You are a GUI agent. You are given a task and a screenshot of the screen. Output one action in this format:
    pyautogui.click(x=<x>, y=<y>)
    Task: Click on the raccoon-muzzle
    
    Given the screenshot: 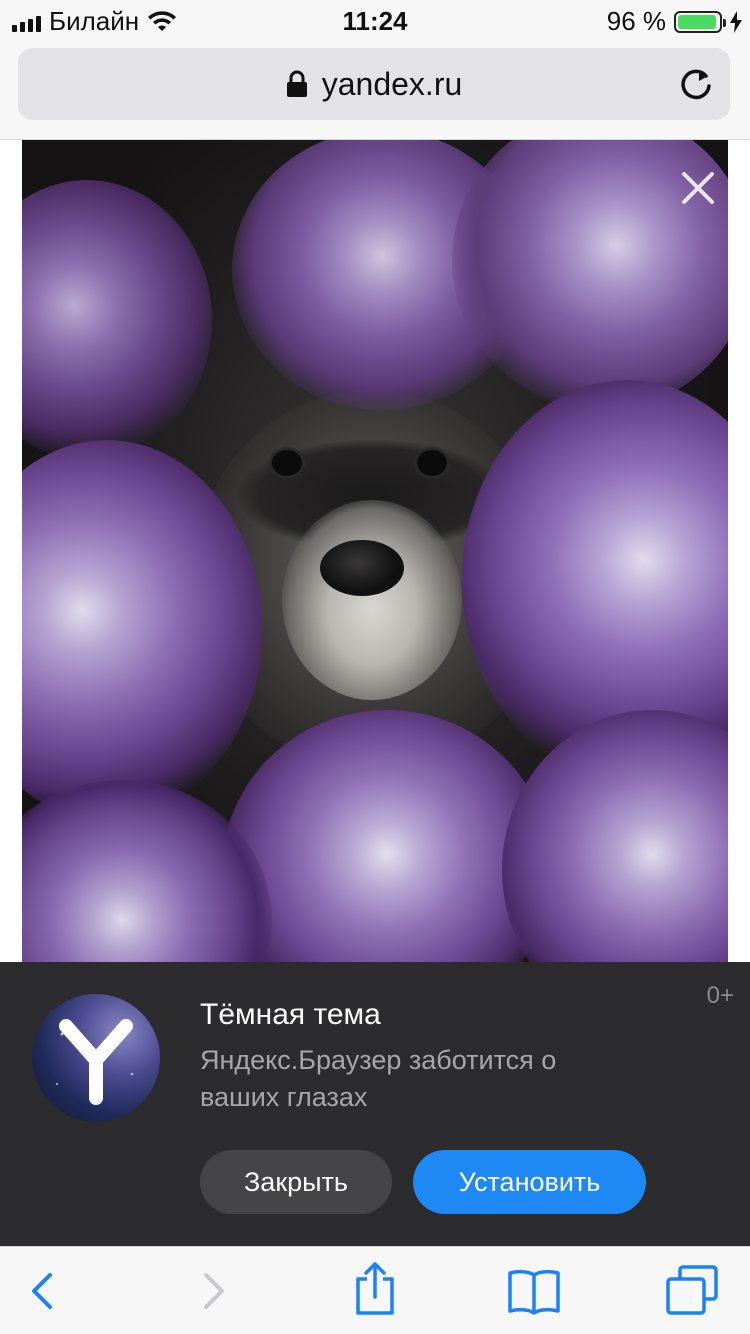 What is the action you would take?
    pyautogui.click(x=372, y=600)
    